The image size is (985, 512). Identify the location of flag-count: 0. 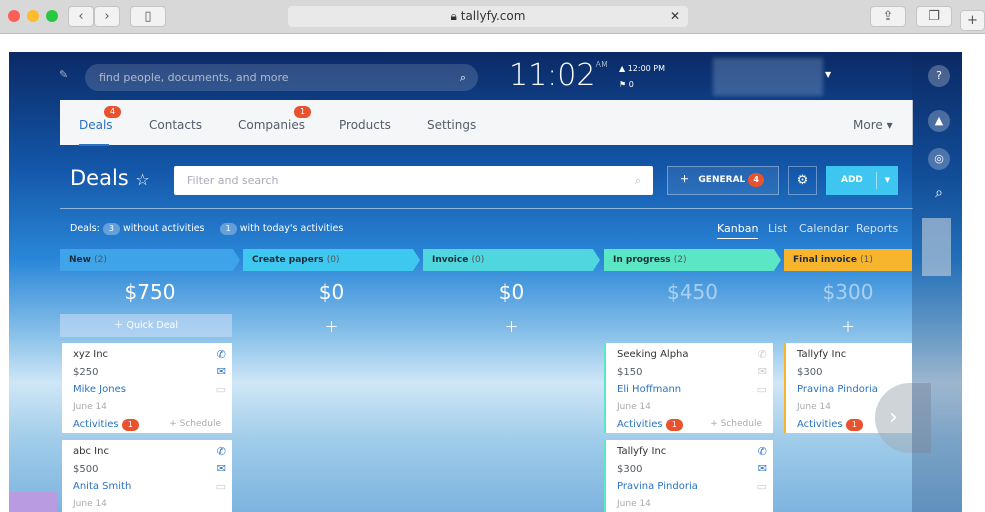
(631, 84).